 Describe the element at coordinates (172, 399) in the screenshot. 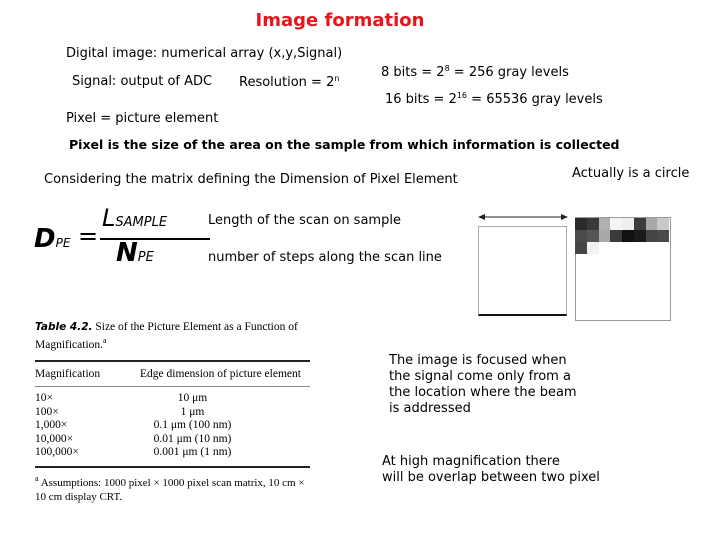

I see `table-row: 10× 10 μm` at that location.